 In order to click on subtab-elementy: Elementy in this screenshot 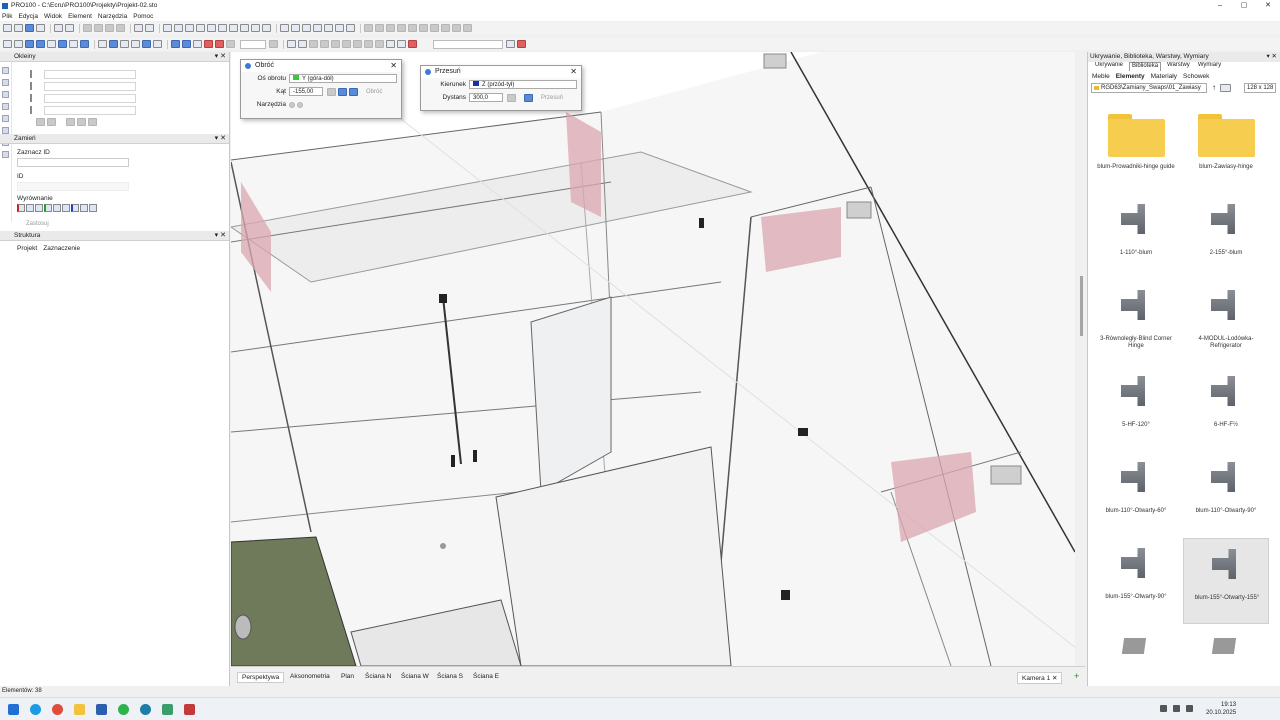, I will do `click(1130, 76)`.